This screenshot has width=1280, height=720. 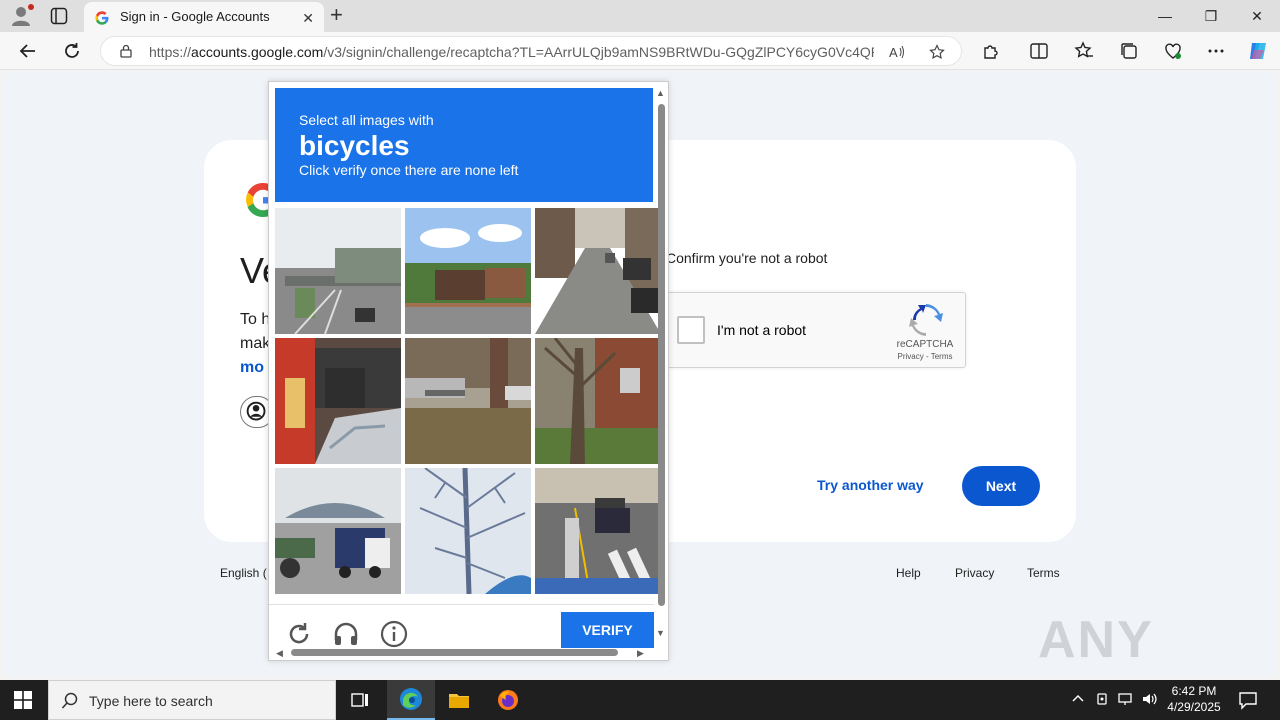 I want to click on volume-icon, so click(x=1150, y=700).